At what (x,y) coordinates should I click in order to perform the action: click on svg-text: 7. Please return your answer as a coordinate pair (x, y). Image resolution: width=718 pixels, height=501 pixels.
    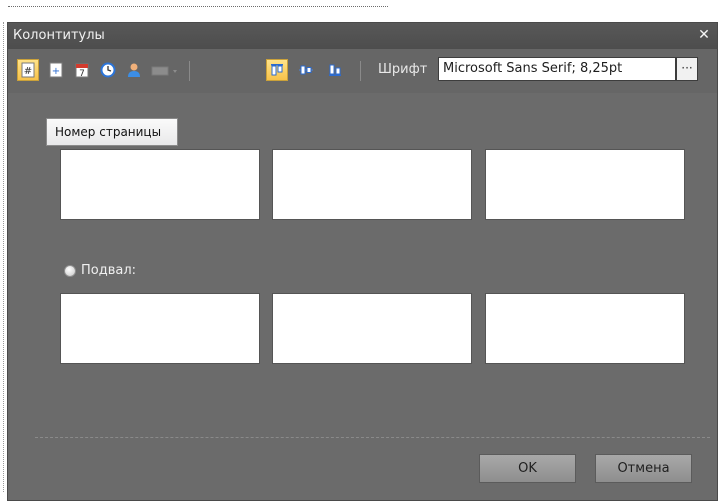
    Looking at the image, I should click on (82, 73).